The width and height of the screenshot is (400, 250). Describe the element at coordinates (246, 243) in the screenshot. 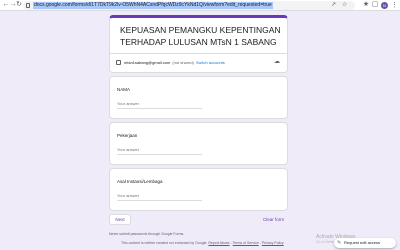

I see `terms-link: Terms of Service` at that location.